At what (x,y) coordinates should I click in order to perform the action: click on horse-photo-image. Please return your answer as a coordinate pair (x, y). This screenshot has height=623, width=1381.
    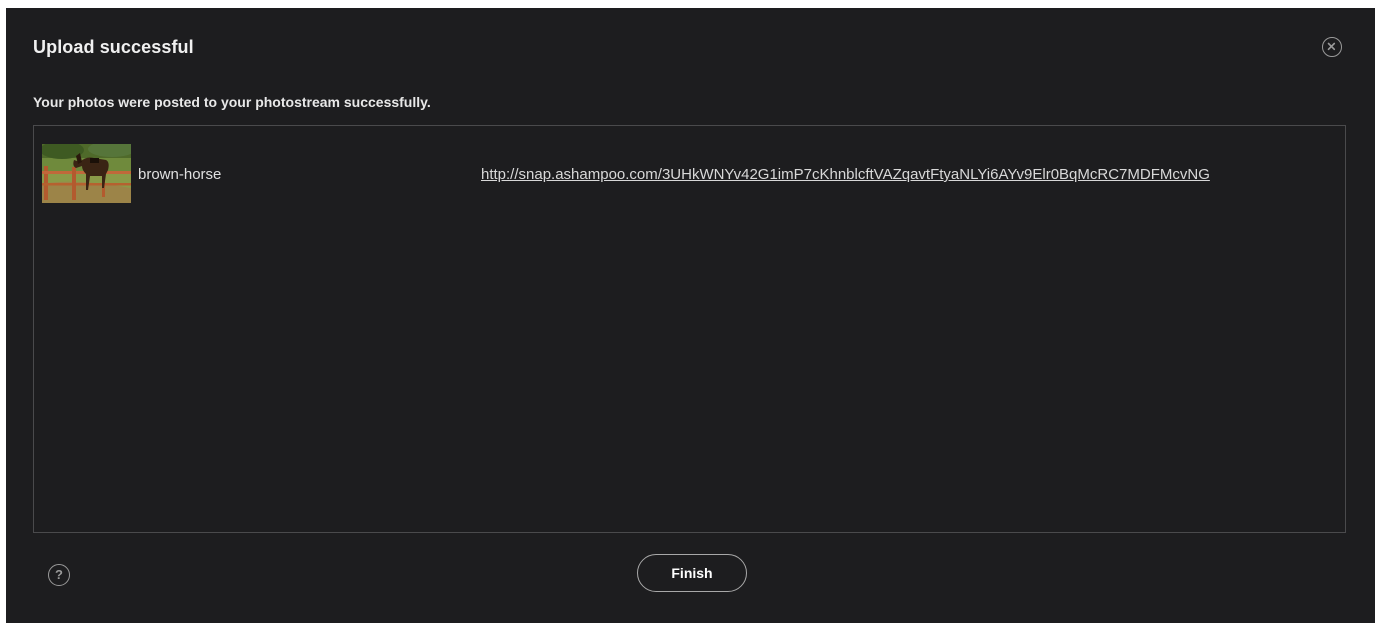
    Looking at the image, I should click on (86, 173).